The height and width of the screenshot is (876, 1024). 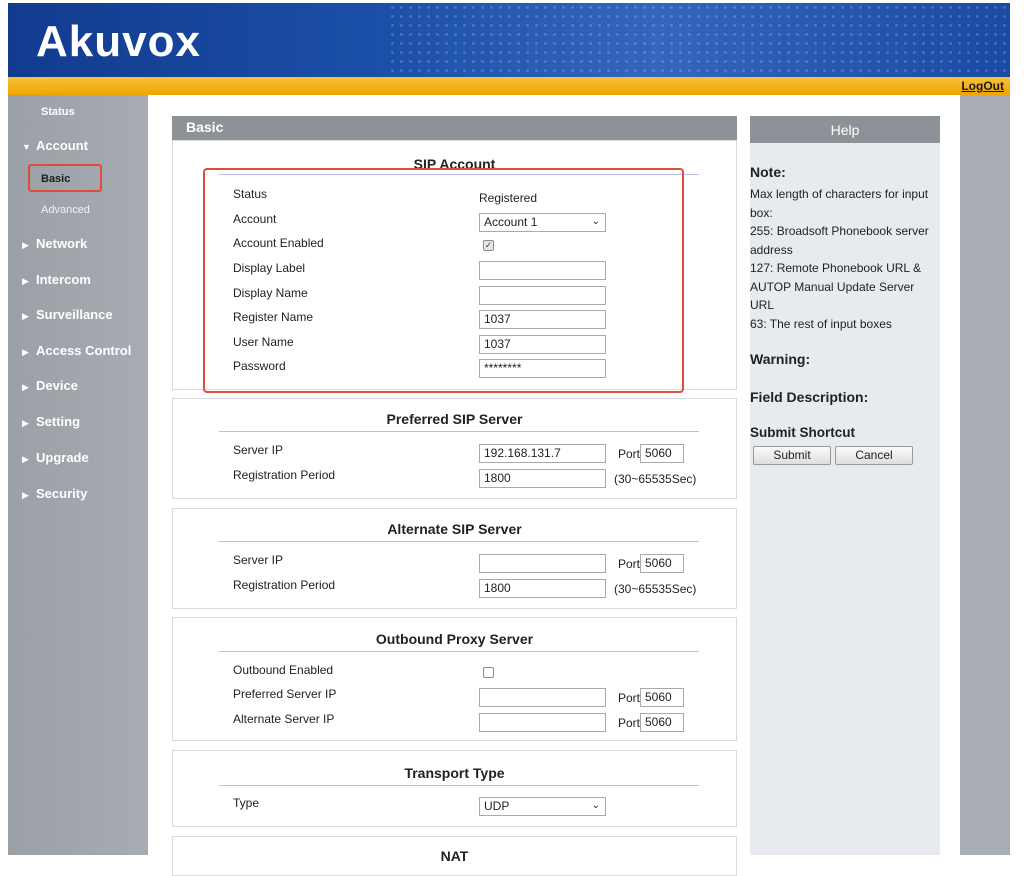 I want to click on section-title: Outbound Proxy Server, so click(x=454, y=639).